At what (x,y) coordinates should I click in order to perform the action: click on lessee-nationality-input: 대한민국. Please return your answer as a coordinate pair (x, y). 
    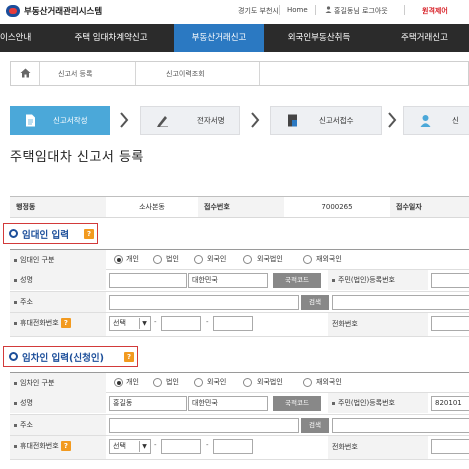
    Looking at the image, I should click on (228, 403).